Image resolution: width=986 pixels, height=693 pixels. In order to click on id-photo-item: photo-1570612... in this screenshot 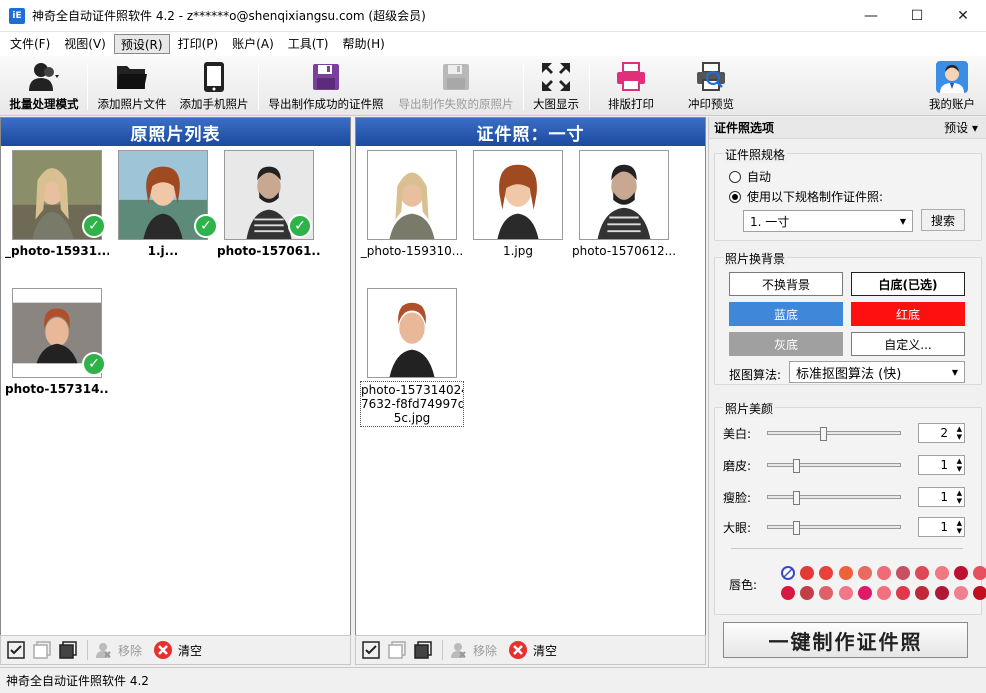, I will do `click(624, 204)`.